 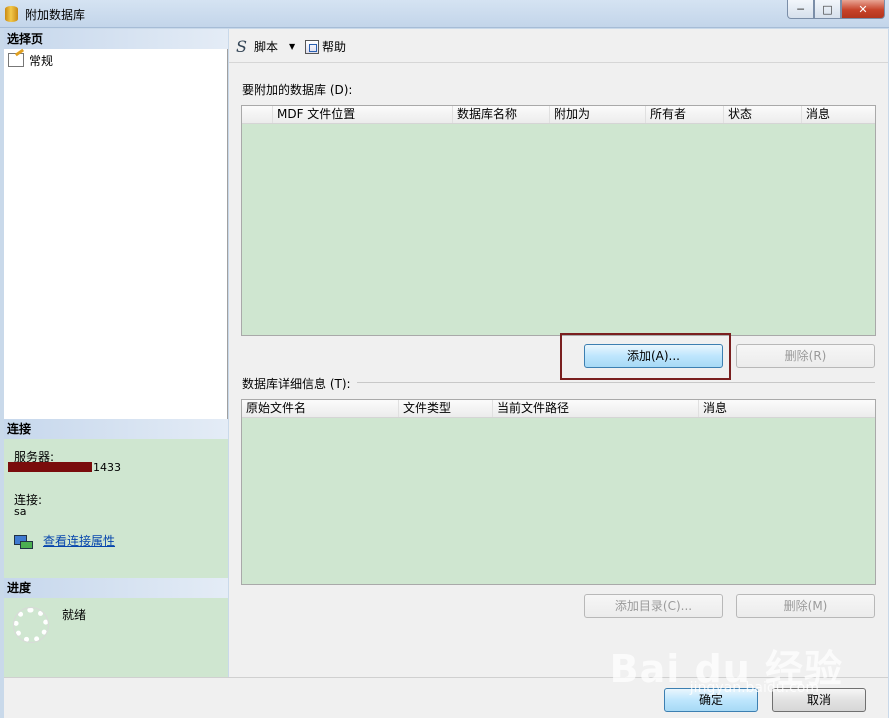 I want to click on server-port: 1433, so click(x=107, y=467).